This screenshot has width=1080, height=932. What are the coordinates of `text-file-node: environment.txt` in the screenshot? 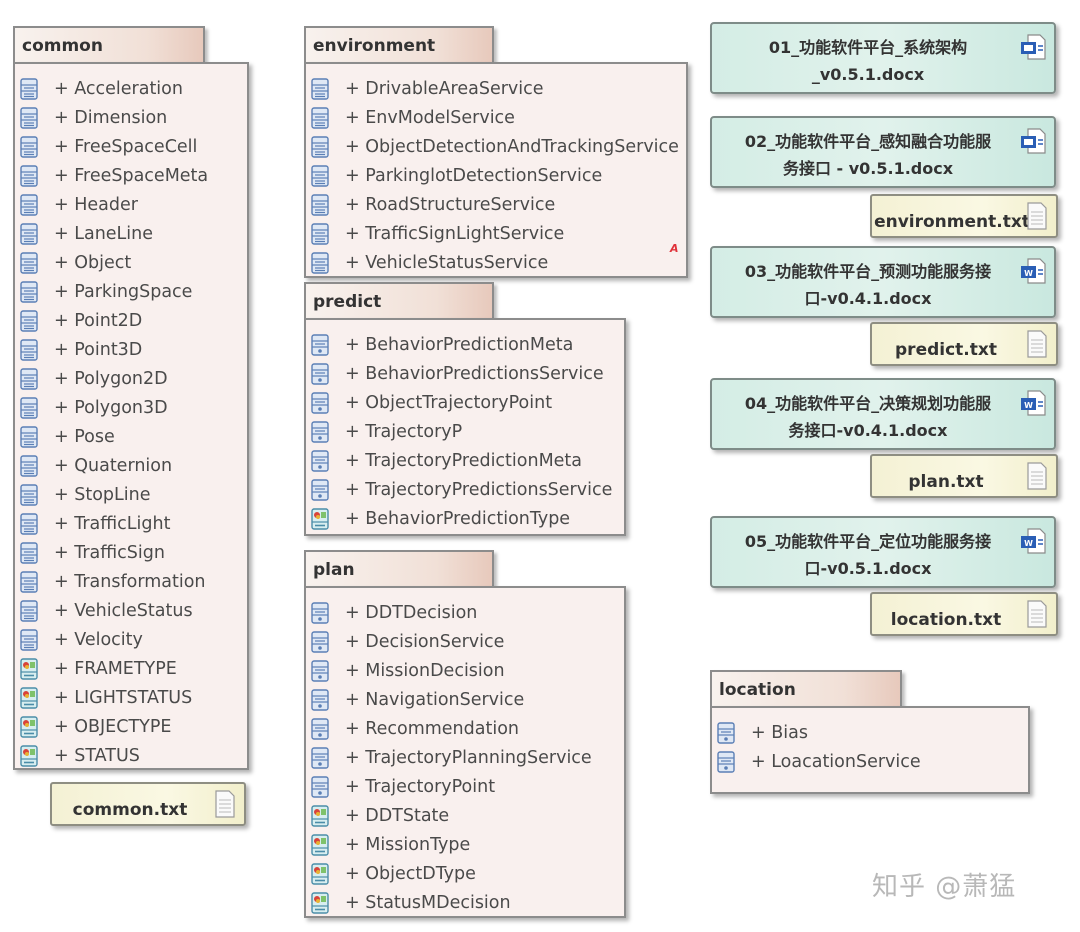 It's located at (964, 216).